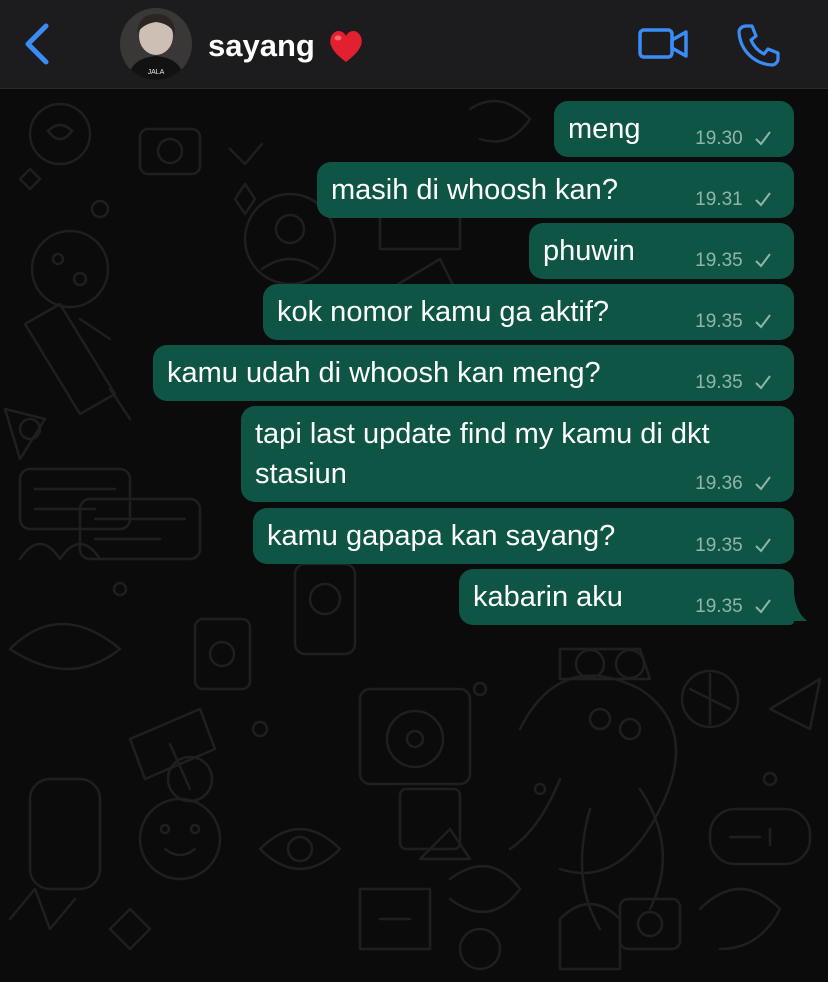 The image size is (828, 982). Describe the element at coordinates (719, 199) in the screenshot. I see `message-time: 19.31` at that location.